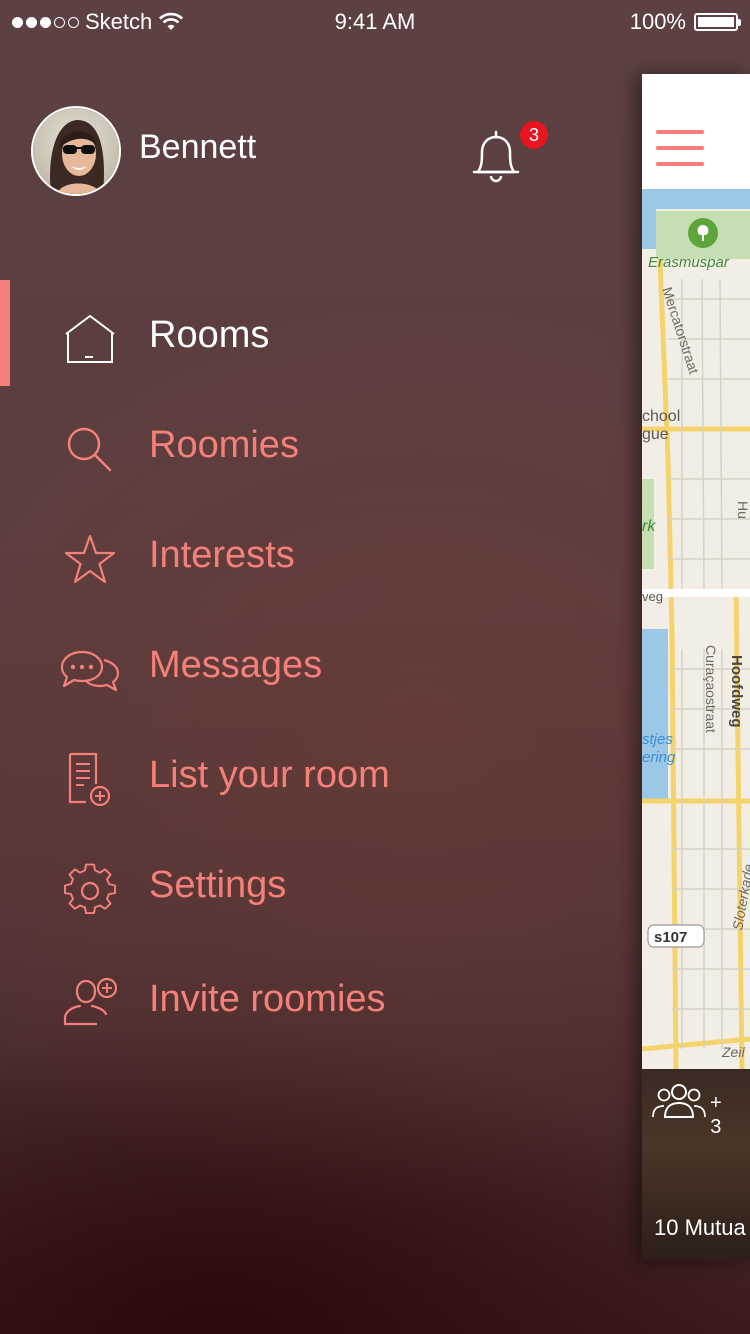  What do you see at coordinates (652, 596) in the screenshot?
I see `map-label-veg: veg` at bounding box center [652, 596].